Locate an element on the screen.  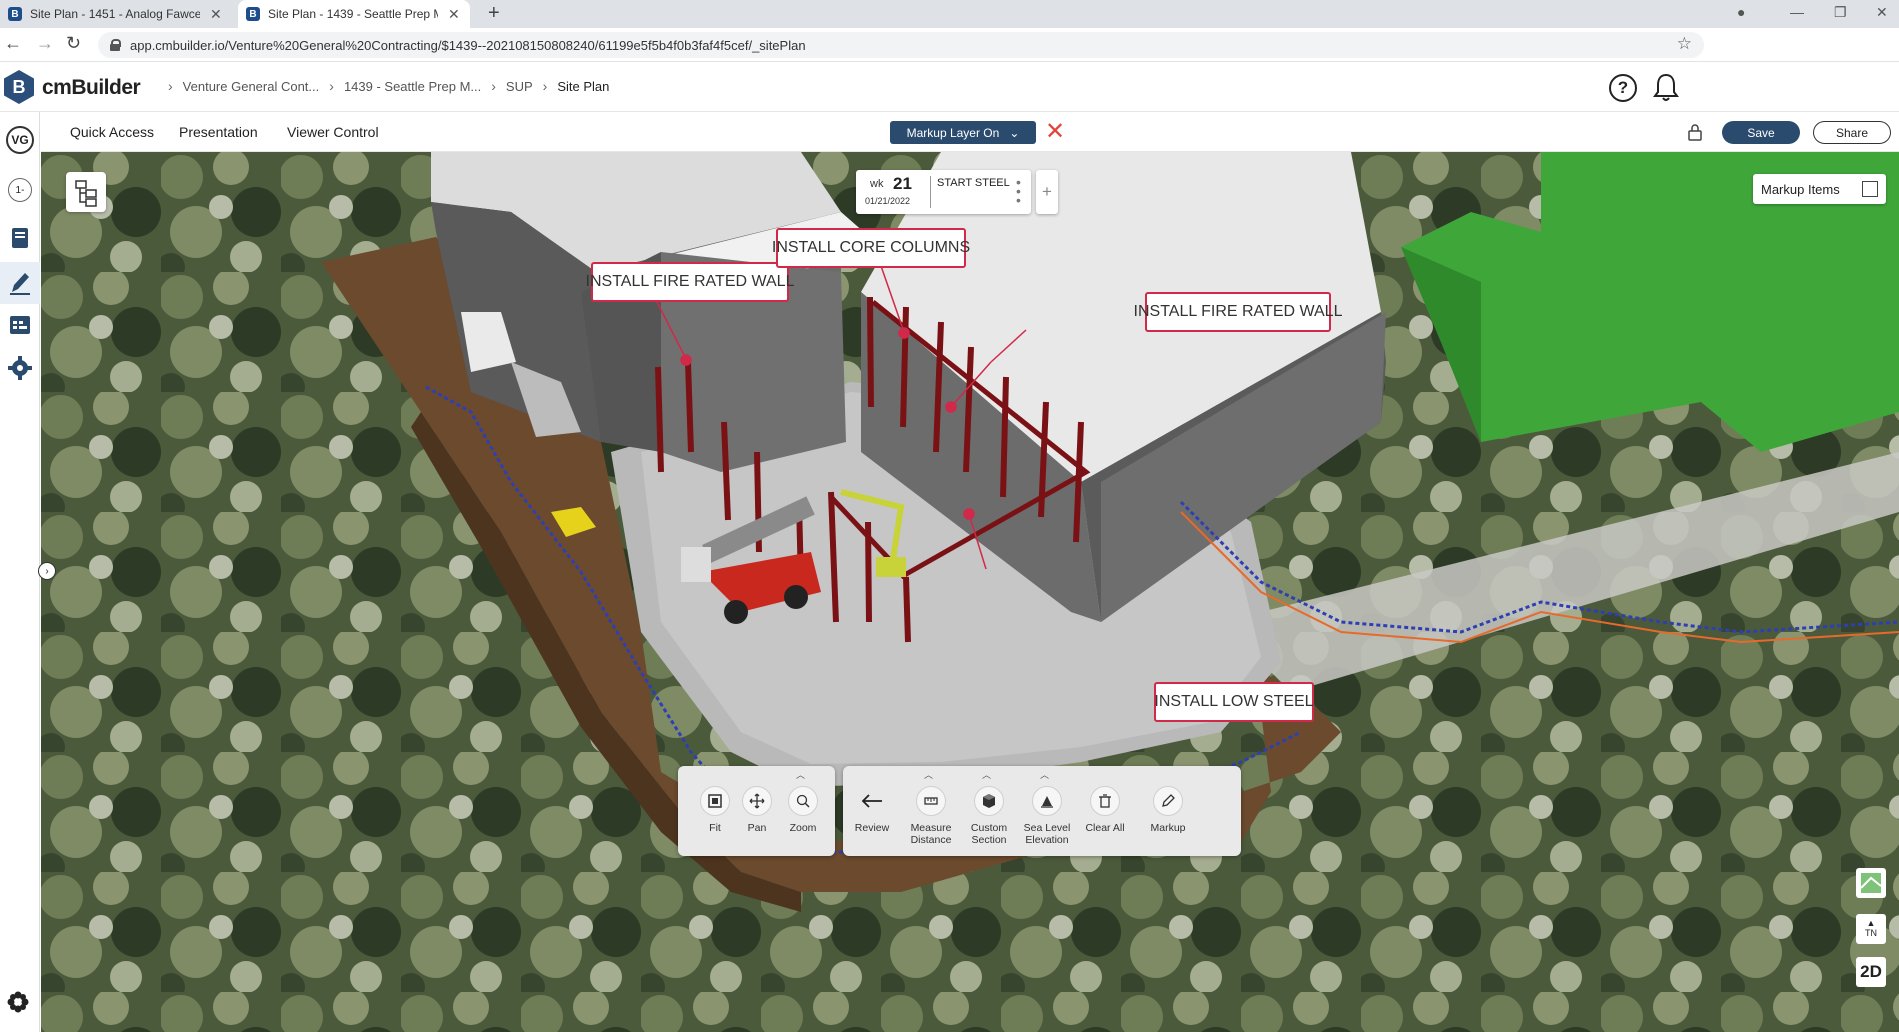
reload-icon: ↻ is located at coordinates (73, 43).